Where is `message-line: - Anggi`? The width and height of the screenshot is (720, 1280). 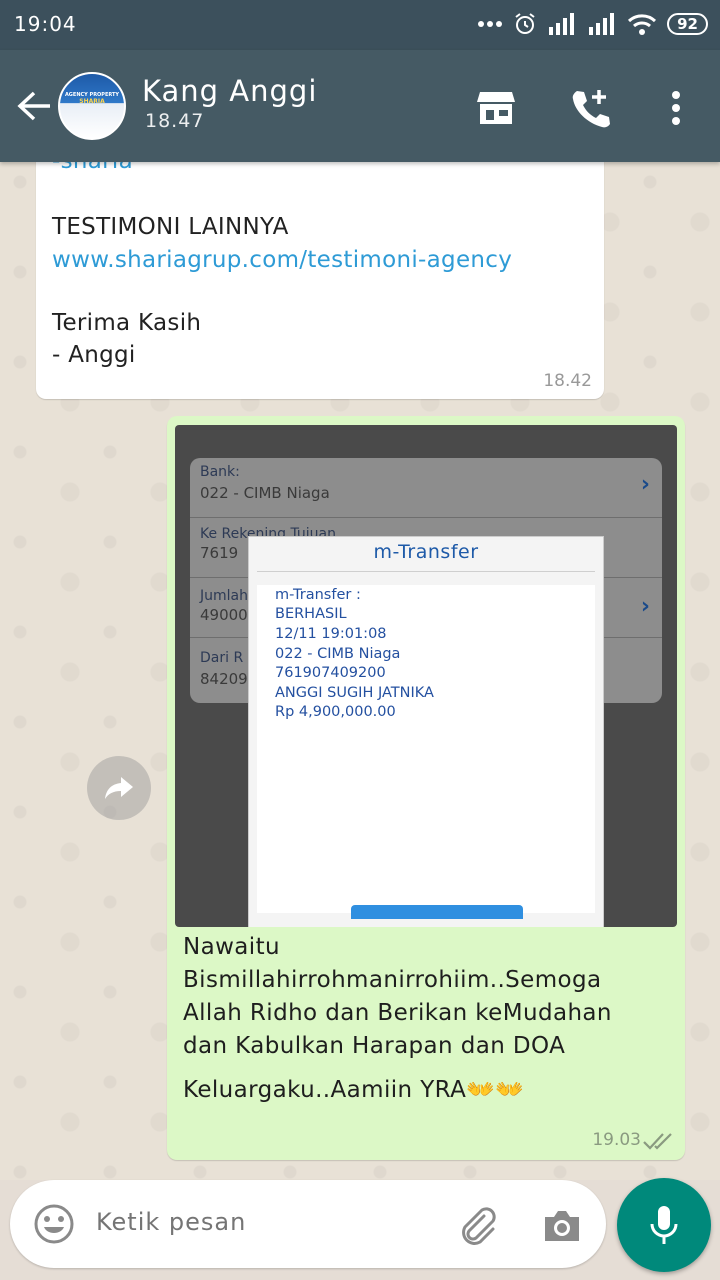 message-line: - Anggi is located at coordinates (94, 355).